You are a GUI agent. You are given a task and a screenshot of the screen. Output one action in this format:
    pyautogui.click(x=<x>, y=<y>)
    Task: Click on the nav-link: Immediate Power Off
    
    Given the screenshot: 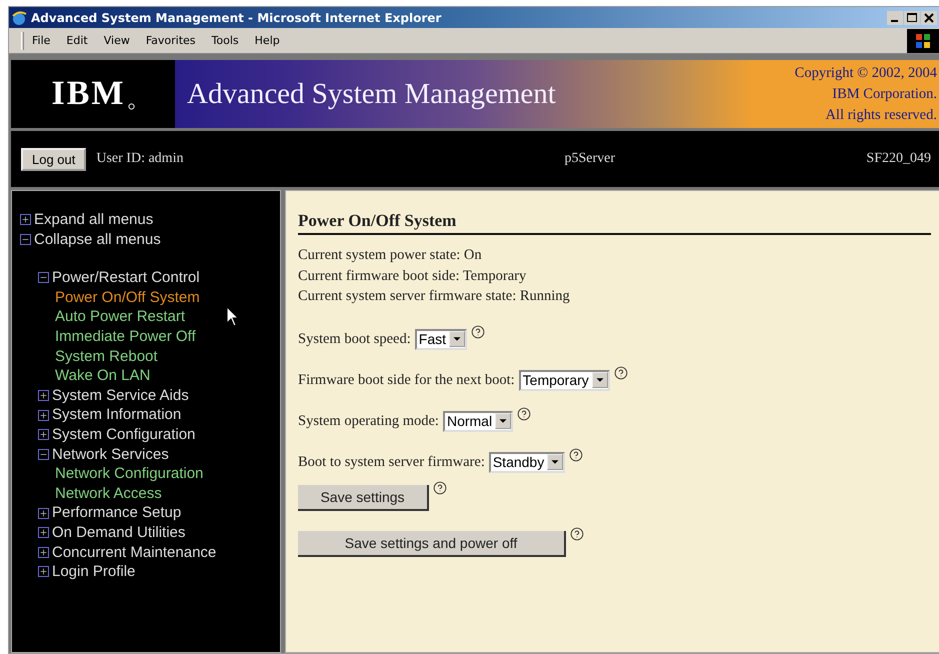 What is the action you would take?
    pyautogui.click(x=150, y=336)
    